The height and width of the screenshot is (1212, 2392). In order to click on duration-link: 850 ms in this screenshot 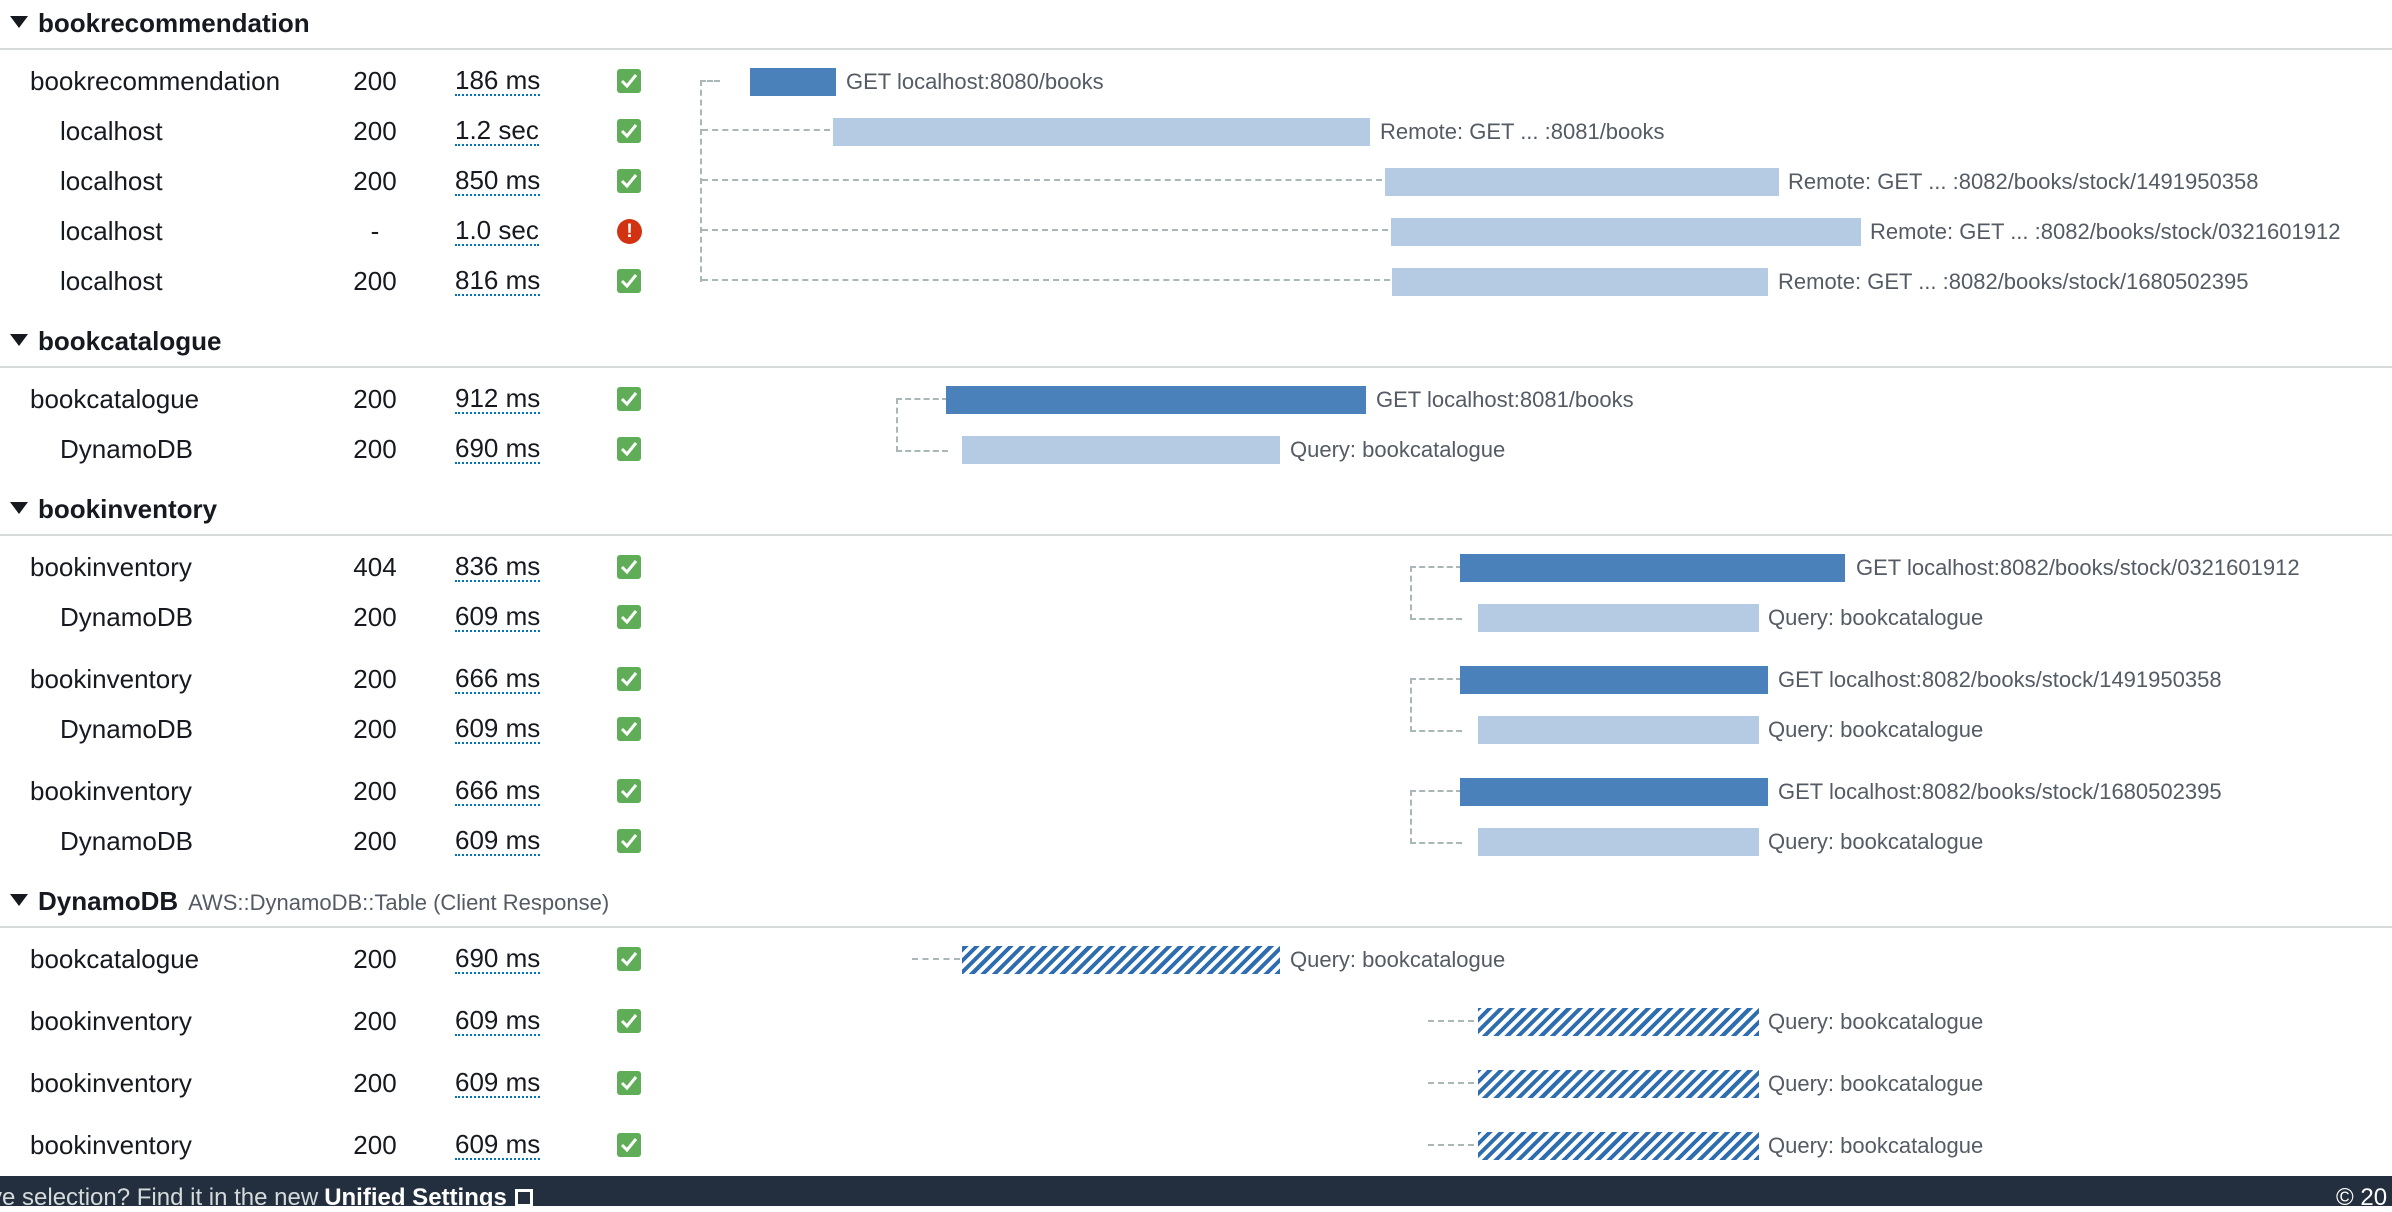, I will do `click(498, 181)`.